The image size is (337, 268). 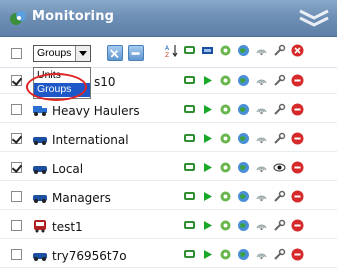 I want to click on list-item: International, so click(x=168, y=139).